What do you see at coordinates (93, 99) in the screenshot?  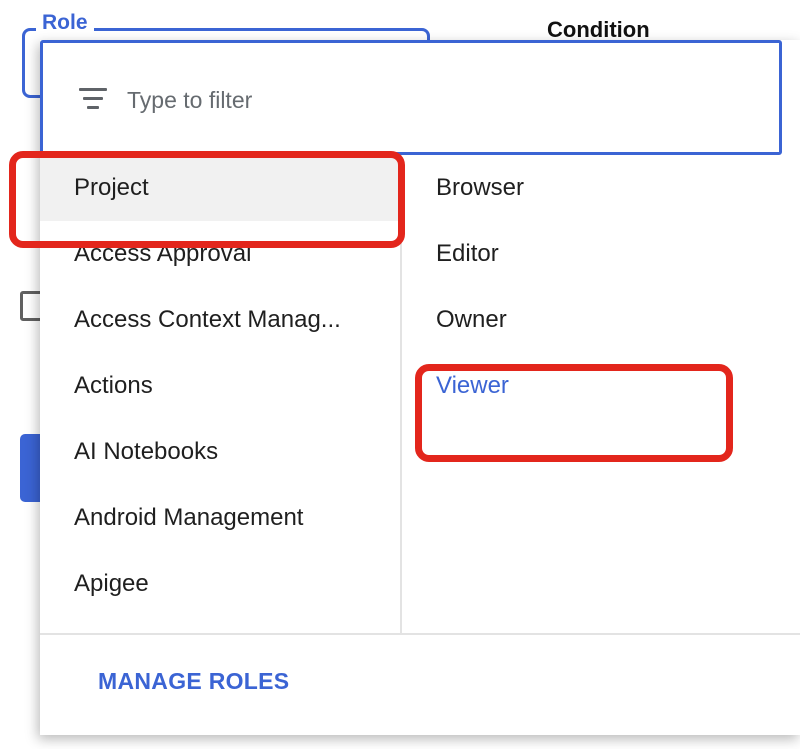 I see `filter-list-icon` at bounding box center [93, 99].